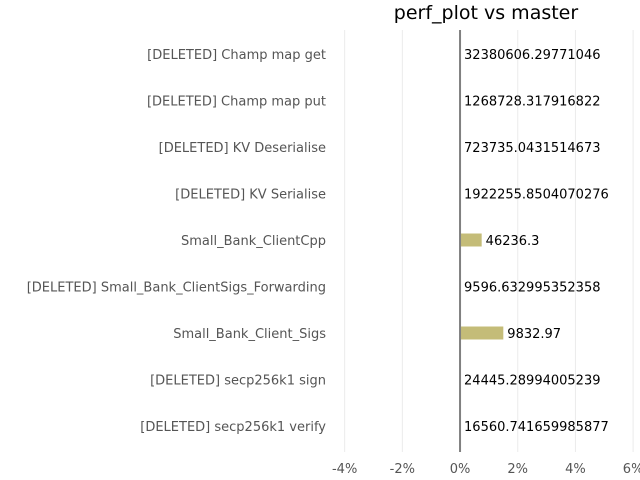  Describe the element at coordinates (402, 469) in the screenshot. I see `x-tick-label-1: -2%` at that location.